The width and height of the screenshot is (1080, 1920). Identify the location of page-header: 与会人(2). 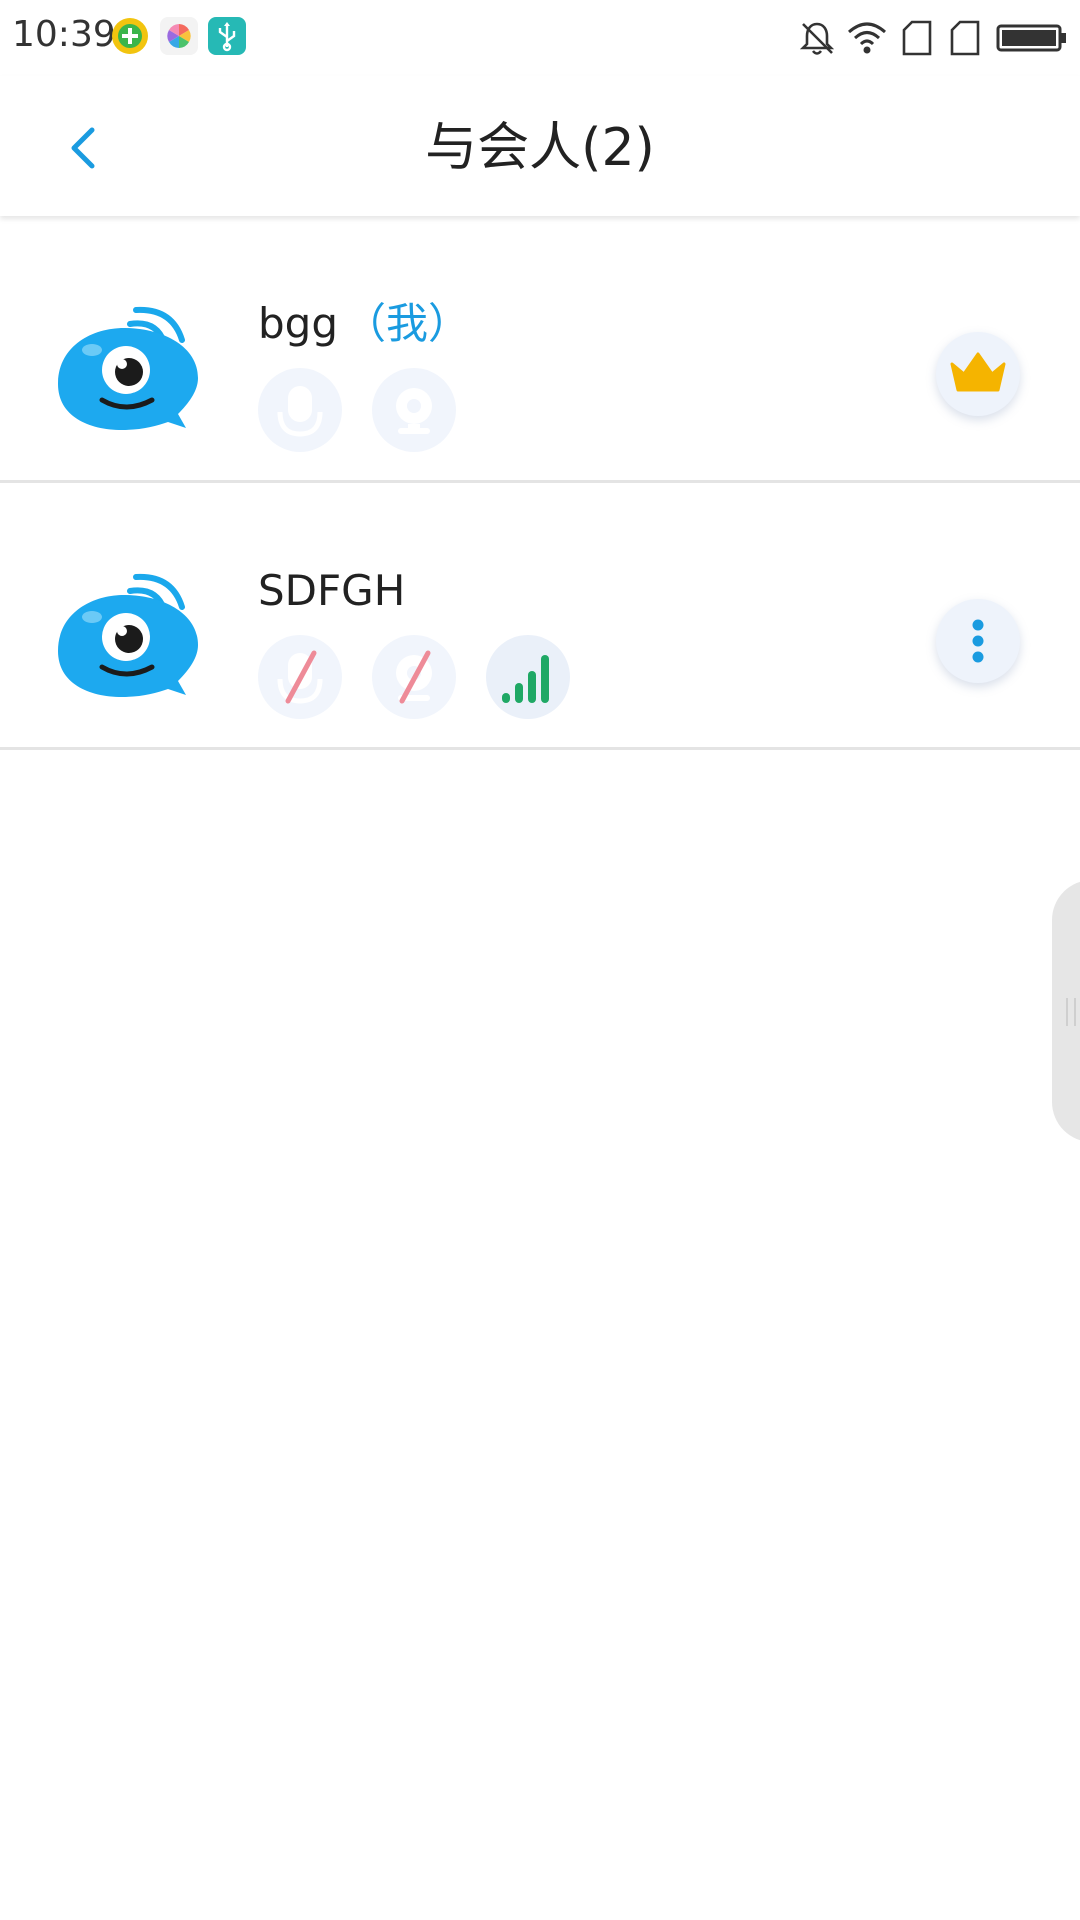
(540, 146).